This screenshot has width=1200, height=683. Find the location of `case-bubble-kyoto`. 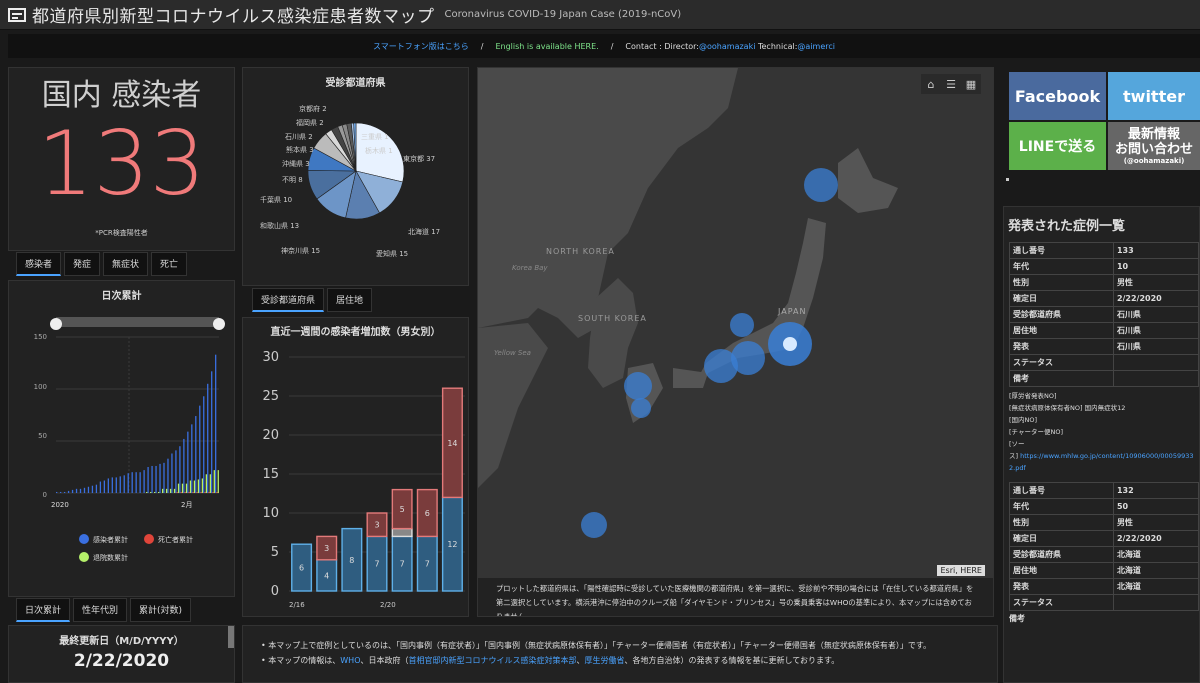

case-bubble-kyoto is located at coordinates (641, 408).